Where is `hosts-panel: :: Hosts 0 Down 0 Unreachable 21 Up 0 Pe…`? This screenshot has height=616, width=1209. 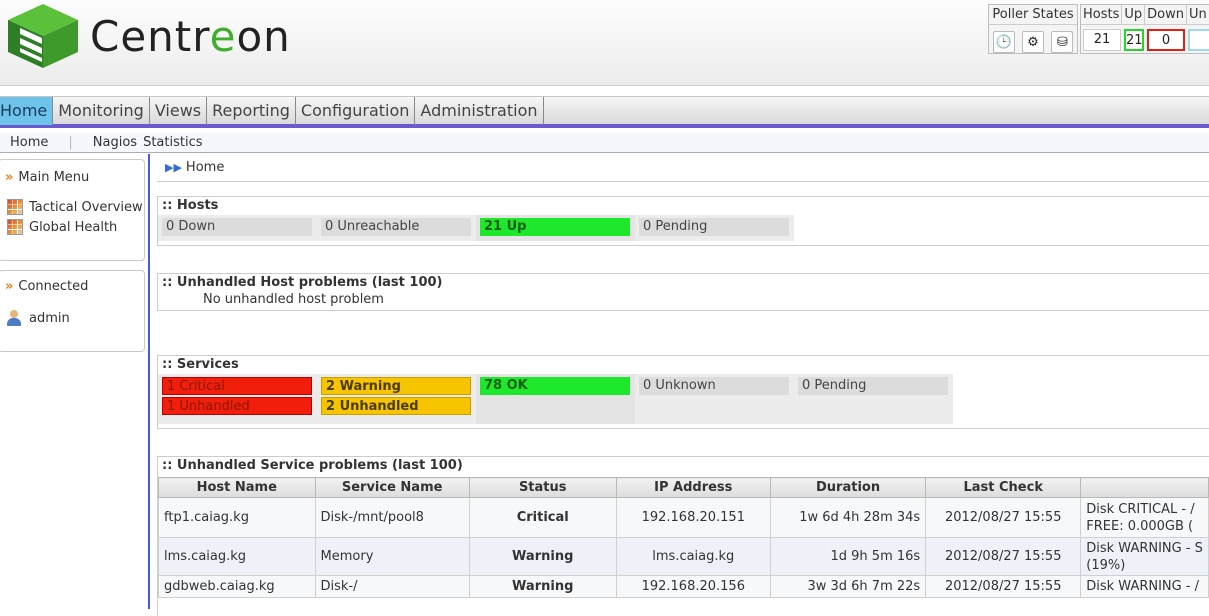
hosts-panel: :: Hosts 0 Down 0 Unreachable 21 Up 0 Pe… is located at coordinates (683, 221).